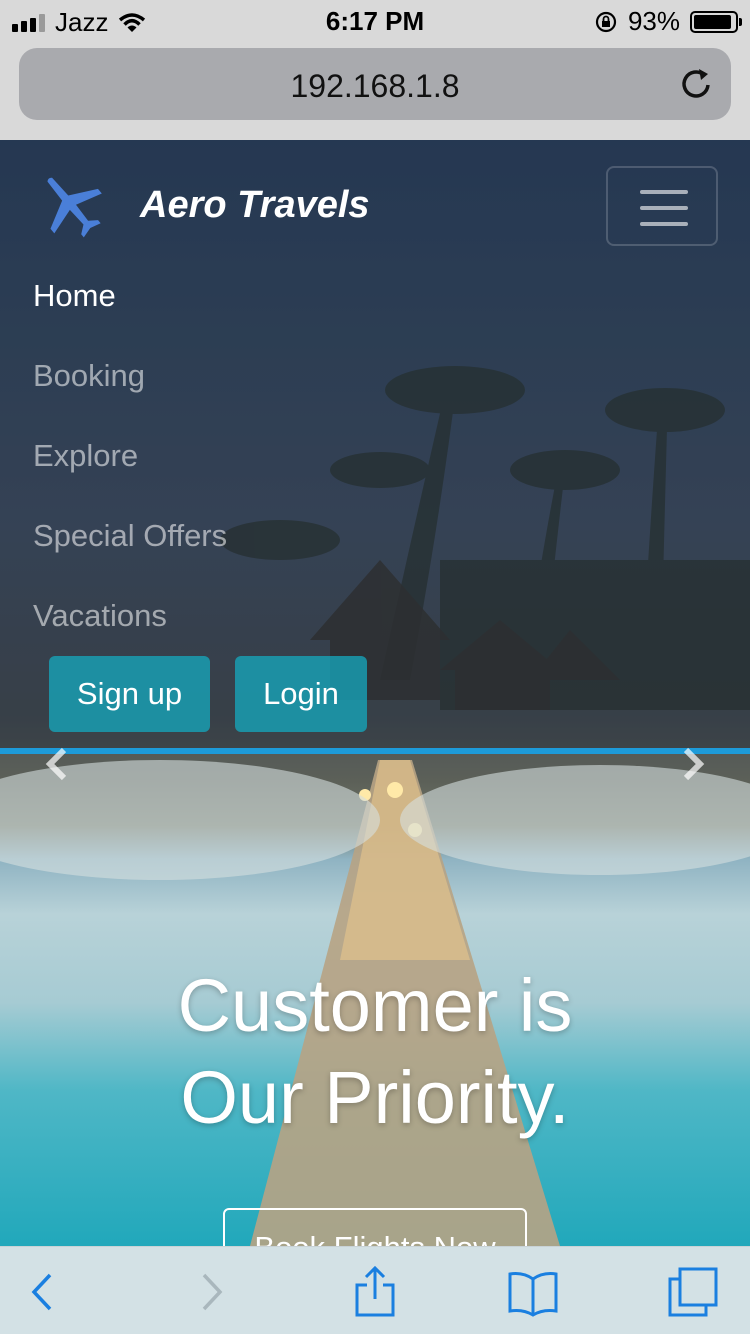  I want to click on carousel-top-bar, so click(375, 751).